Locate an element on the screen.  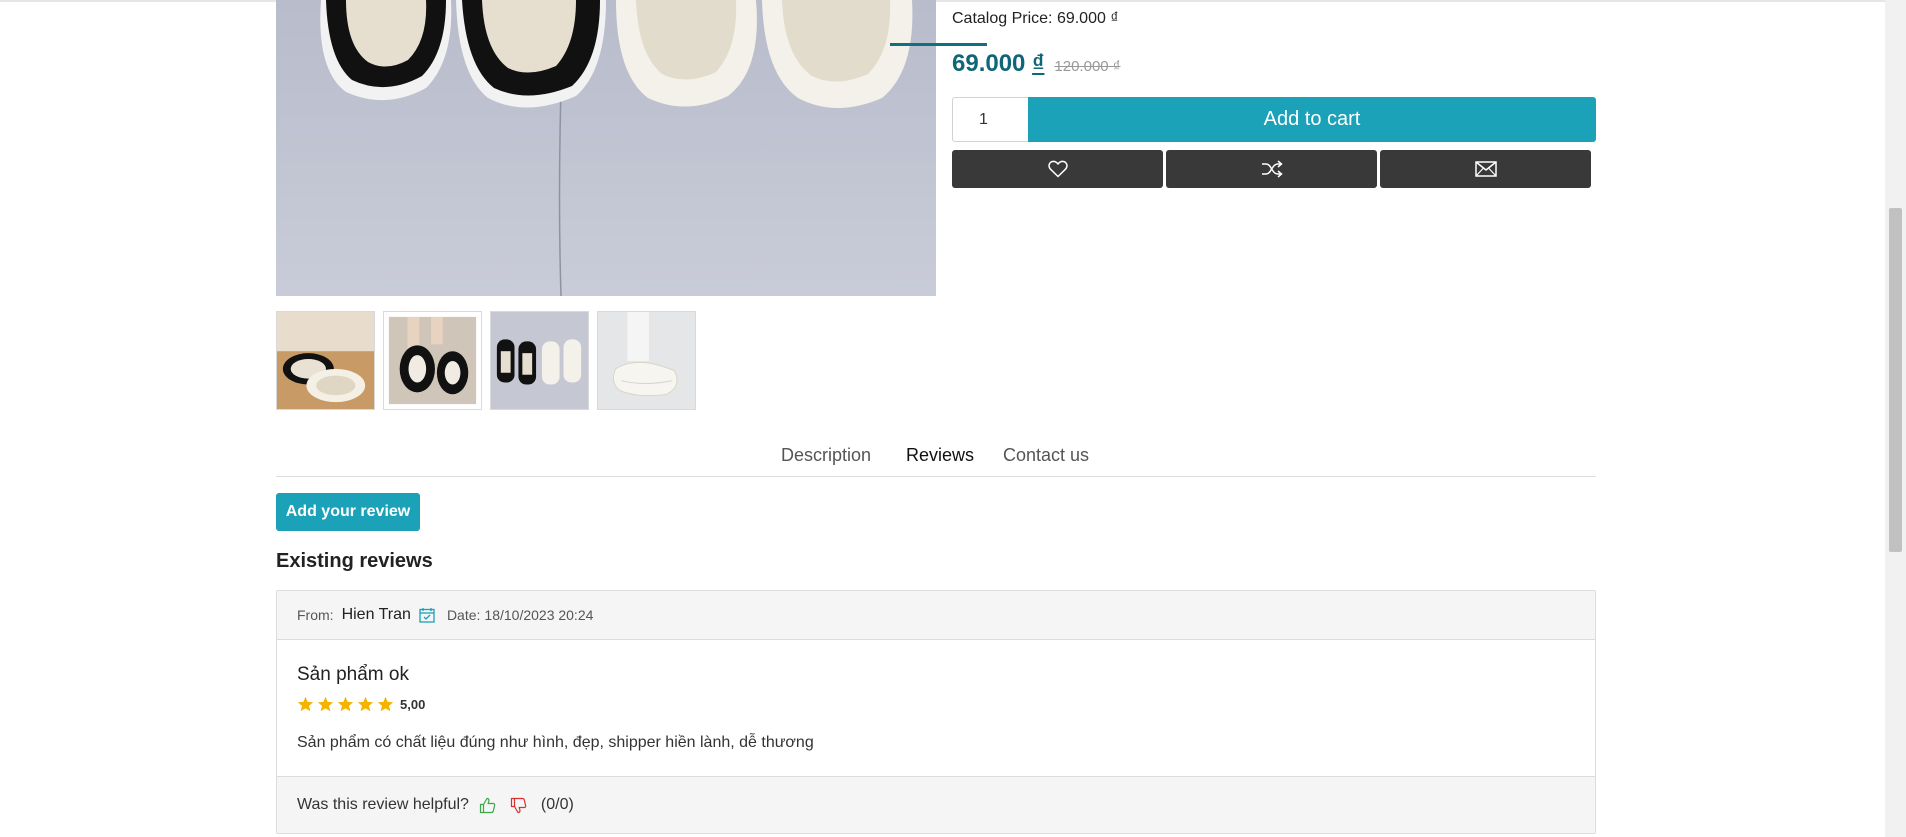
calendar-check-icon is located at coordinates (427, 615).